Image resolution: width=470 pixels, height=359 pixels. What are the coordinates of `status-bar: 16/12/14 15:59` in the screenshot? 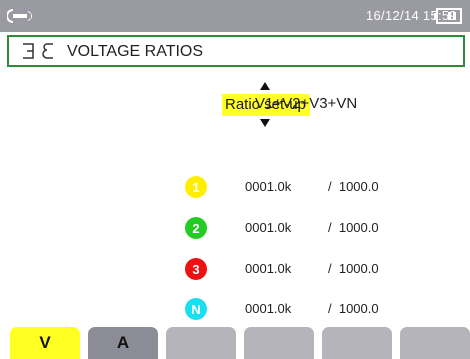 It's located at (235, 16).